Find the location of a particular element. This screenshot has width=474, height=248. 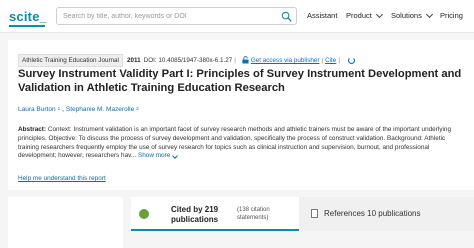

journal-chip: Athletic Training Education Journal is located at coordinates (70, 60).